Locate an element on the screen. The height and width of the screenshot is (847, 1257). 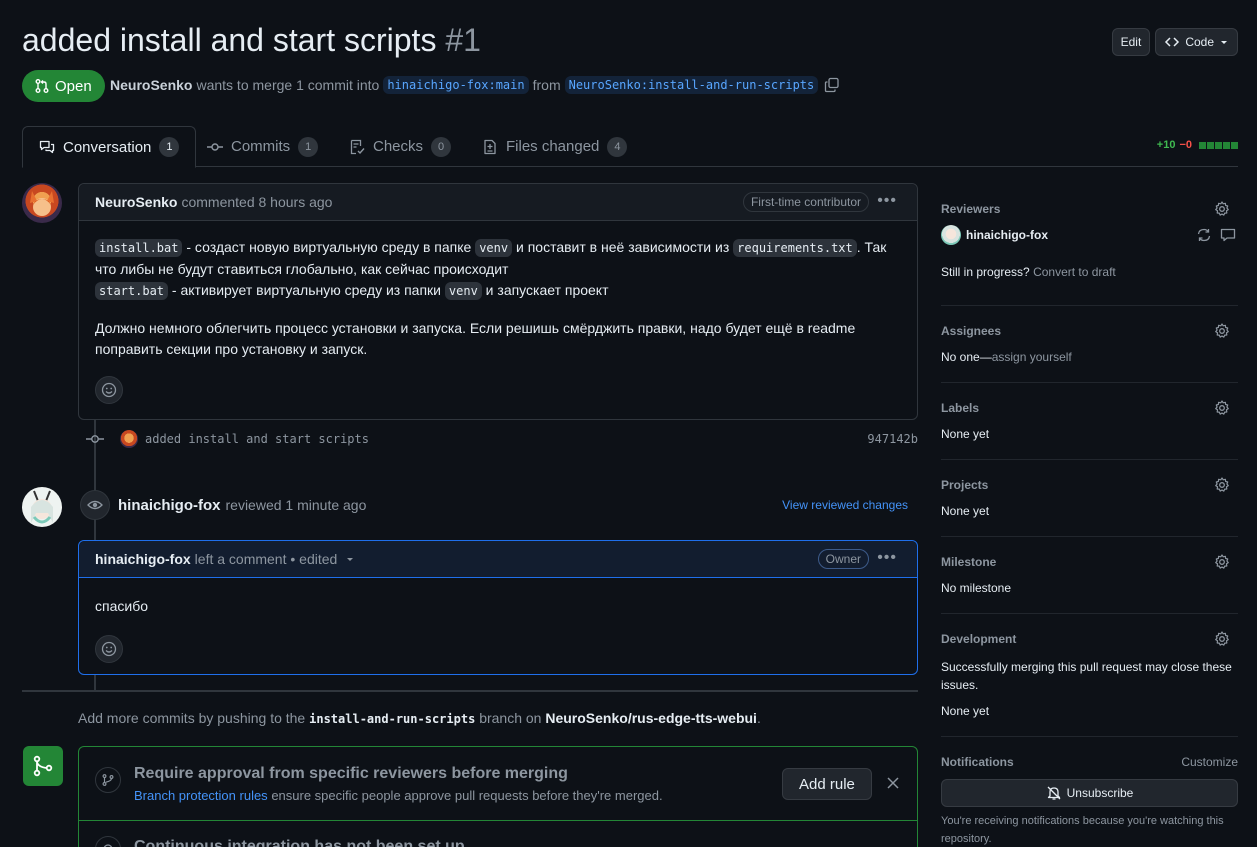
sidebar-title: Projects is located at coordinates (964, 485).